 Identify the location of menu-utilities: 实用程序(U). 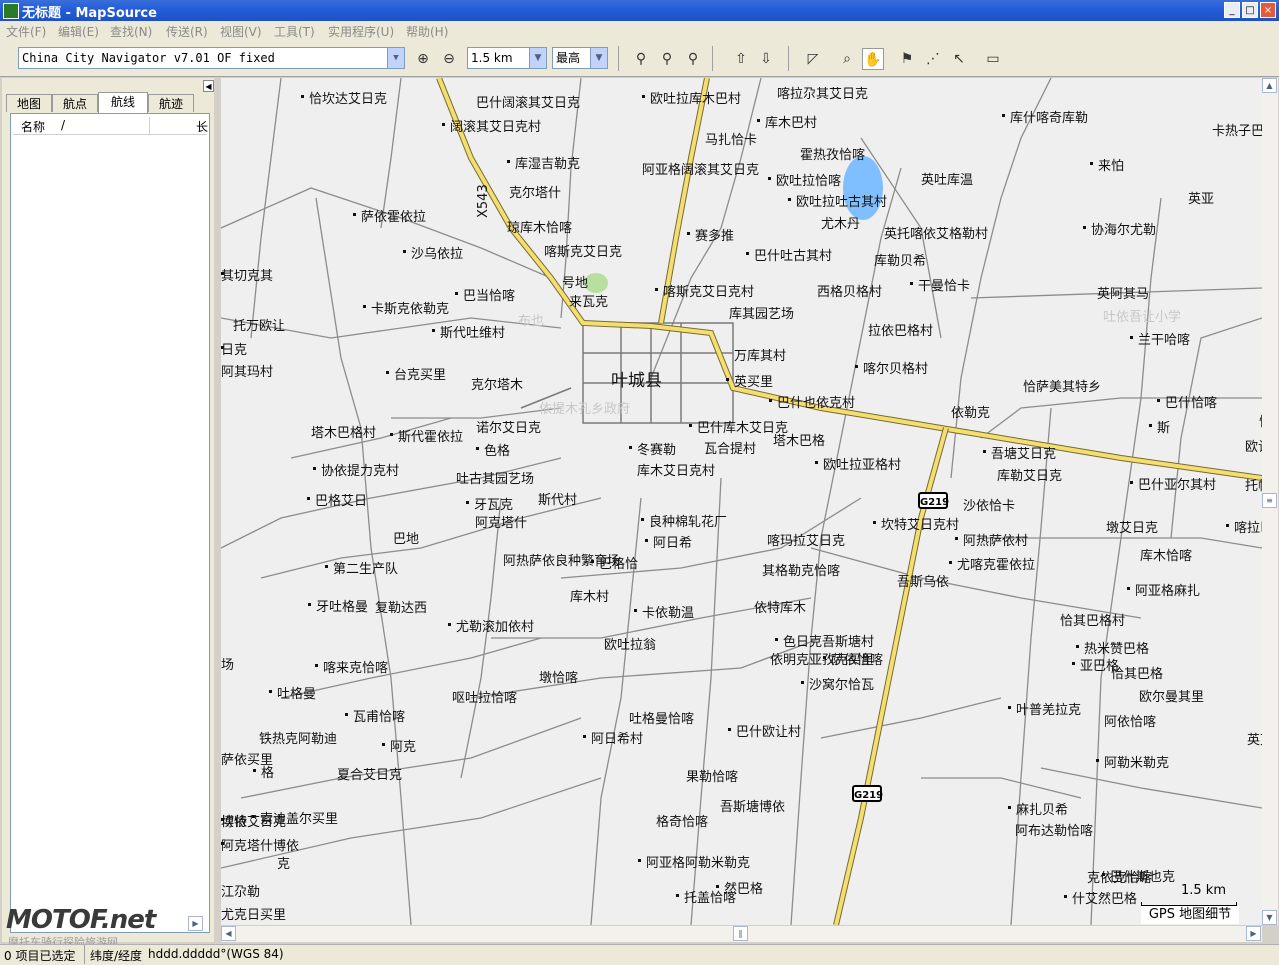
(361, 31).